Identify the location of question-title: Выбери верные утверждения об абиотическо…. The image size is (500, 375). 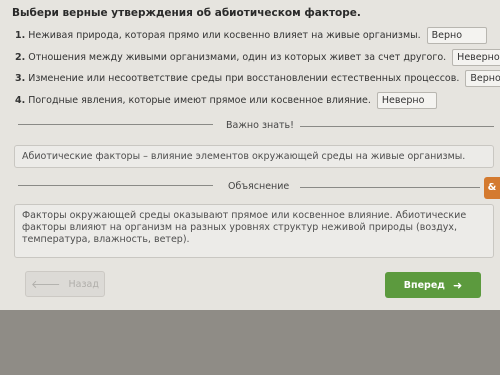
(186, 13).